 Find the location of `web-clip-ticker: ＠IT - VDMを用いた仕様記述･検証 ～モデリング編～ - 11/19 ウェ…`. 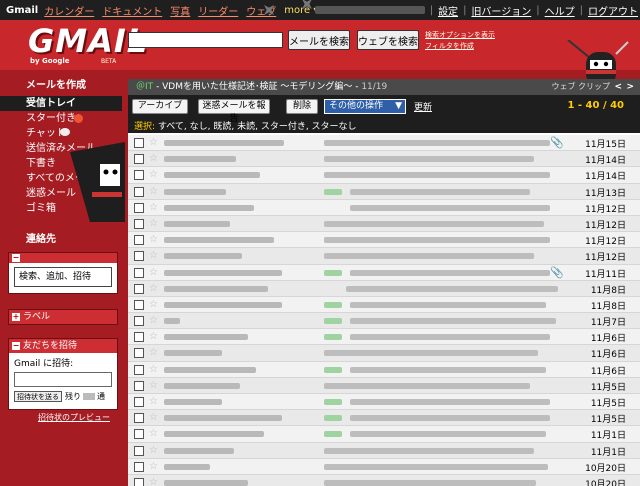

web-clip-ticker: ＠IT - VDMを用いた仕様記述･検証 ～モデリング編～ - 11/19 ウェ… is located at coordinates (384, 87).